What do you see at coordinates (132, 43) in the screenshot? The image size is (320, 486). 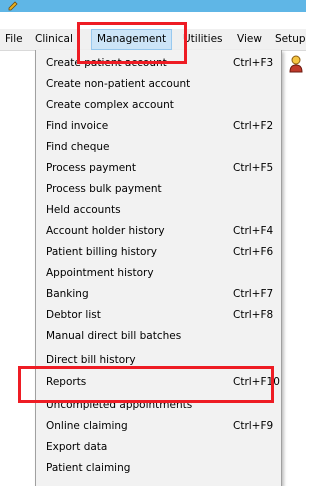 I see `management-highlight-box` at bounding box center [132, 43].